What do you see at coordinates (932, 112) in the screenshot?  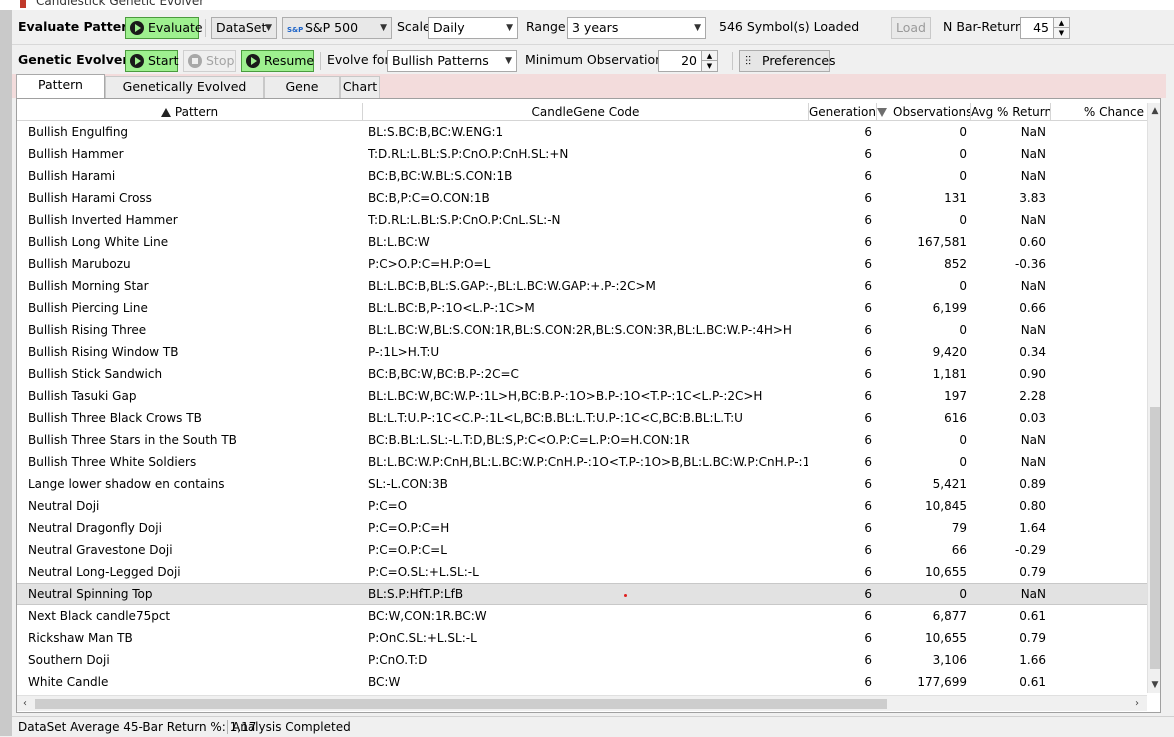 I see `column-header-observations-label: Observations` at bounding box center [932, 112].